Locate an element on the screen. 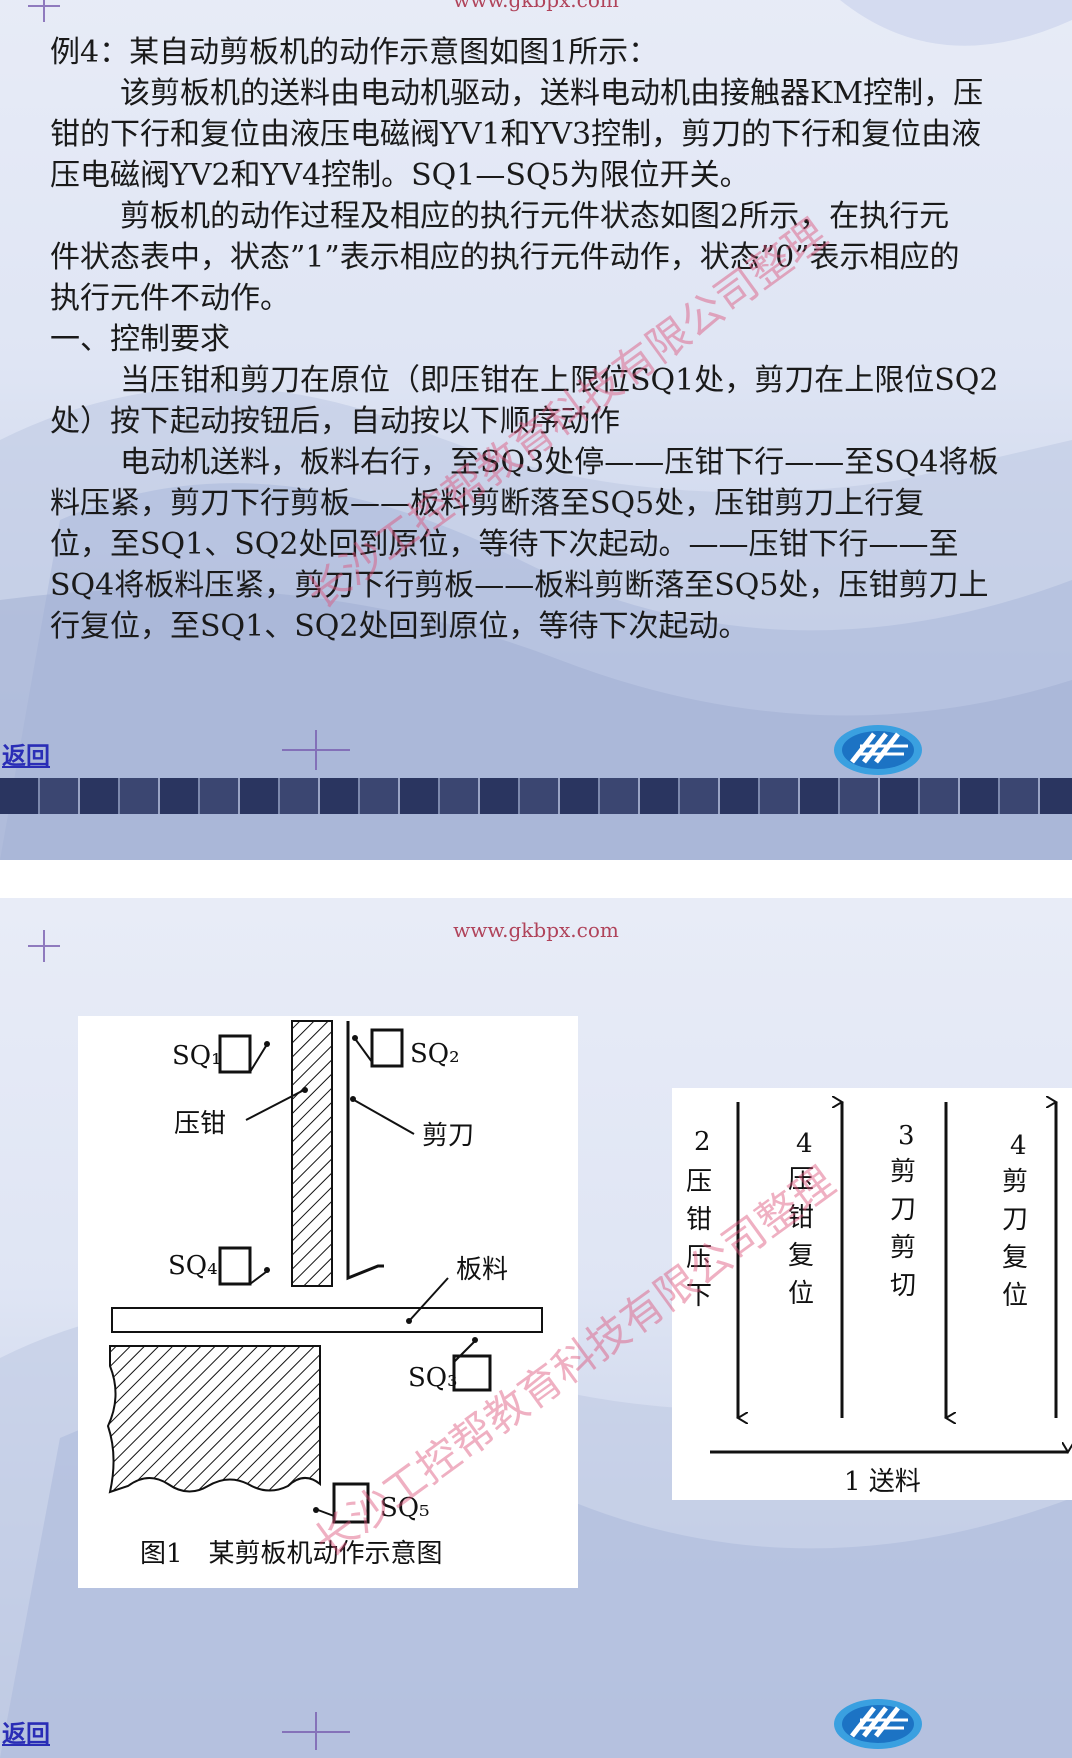  step-3-number: 3 is located at coordinates (906, 1136).